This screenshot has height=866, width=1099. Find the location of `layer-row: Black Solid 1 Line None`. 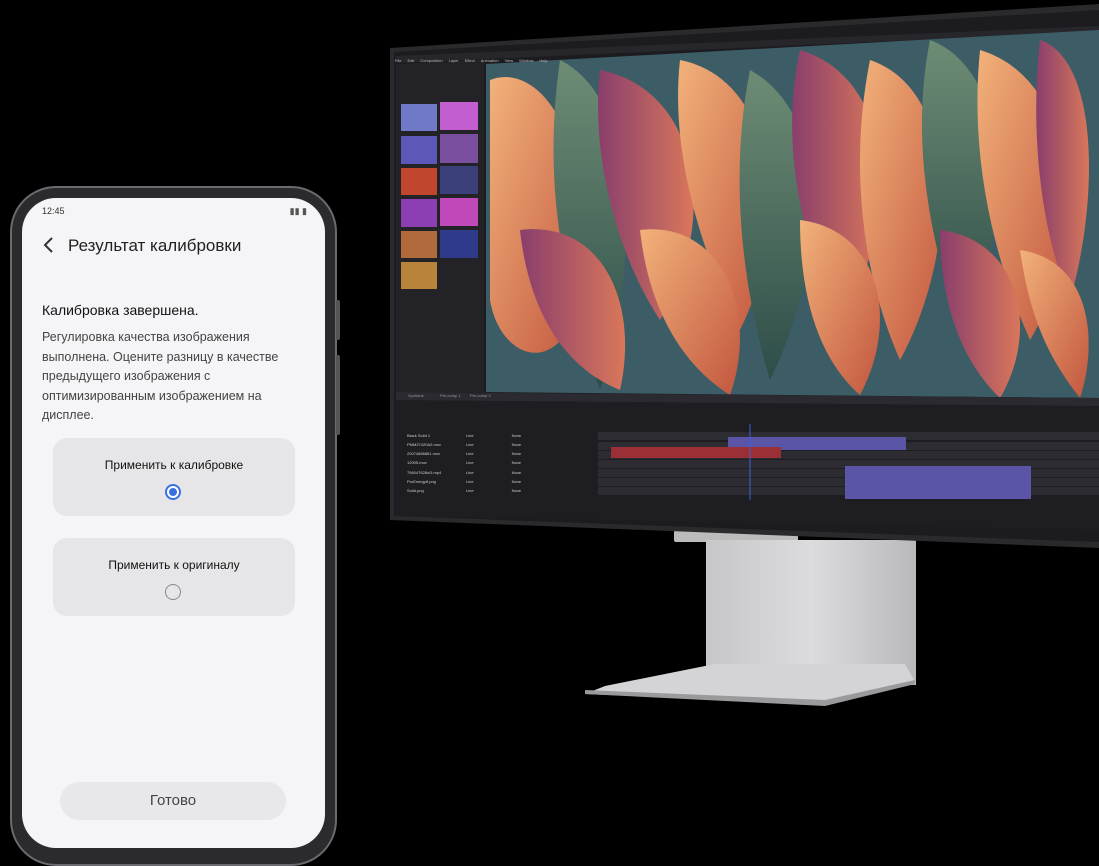

layer-row: Black Solid 1 Line None is located at coordinates (460, 435).